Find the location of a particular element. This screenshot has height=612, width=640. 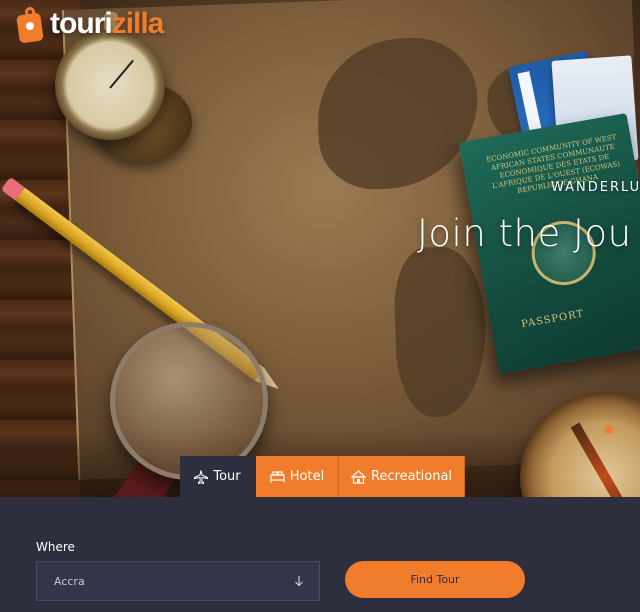

tab-recreational-label: Recreational is located at coordinates (411, 476).